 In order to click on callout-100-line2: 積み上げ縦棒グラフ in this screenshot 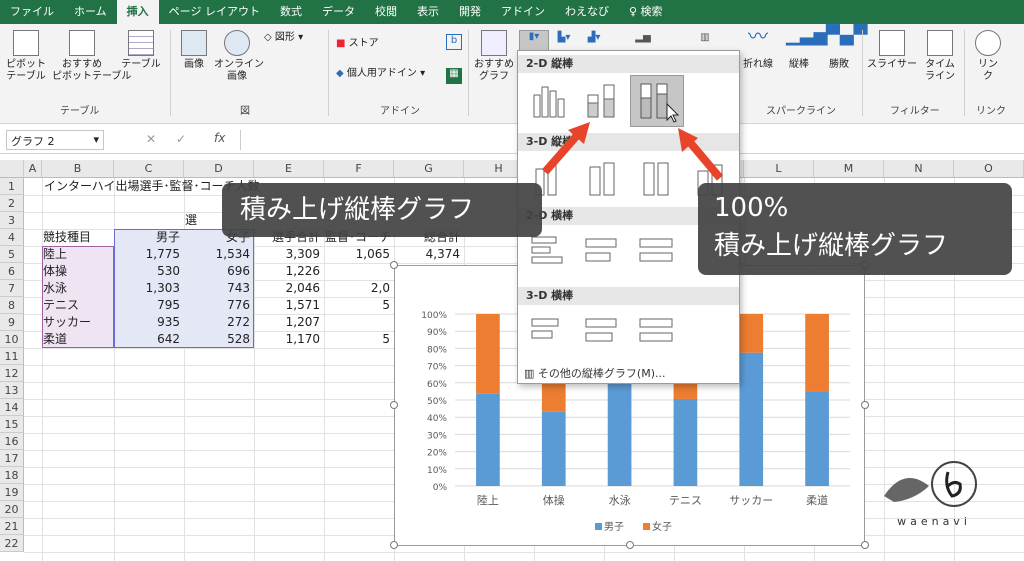, I will do `click(831, 246)`.